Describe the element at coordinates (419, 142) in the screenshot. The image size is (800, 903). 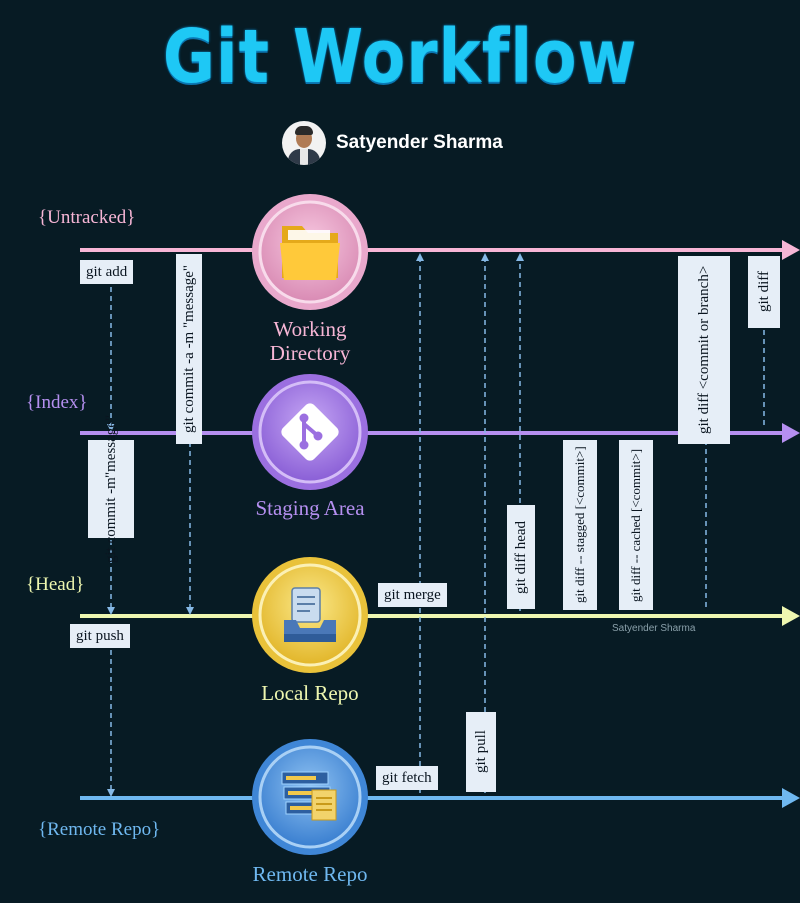
I see `author-name: Satyender Sharma` at that location.